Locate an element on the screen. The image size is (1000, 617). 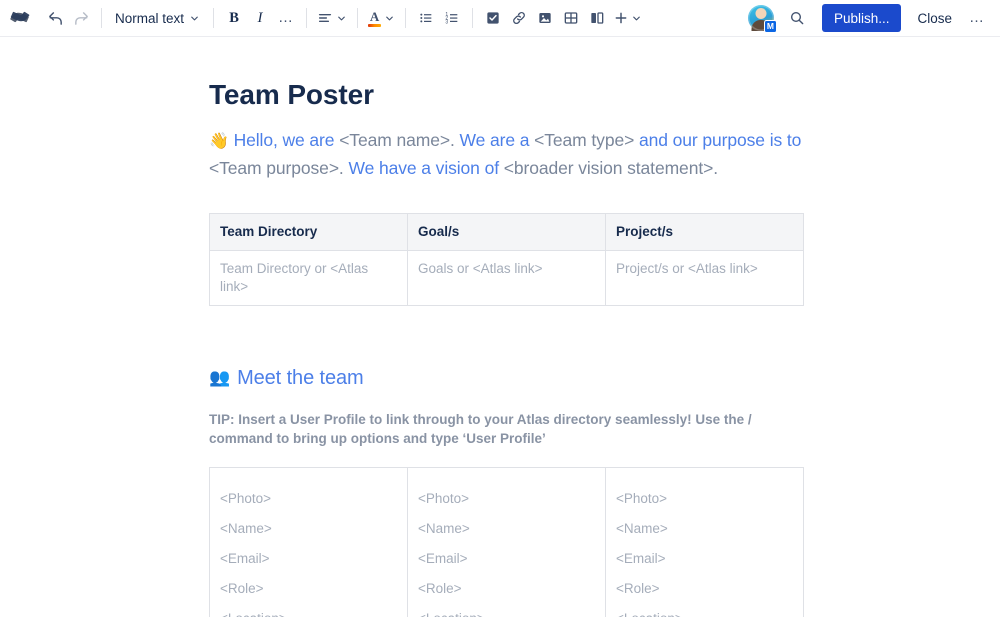
table-header-row: Team Directory Goal/s Project/s is located at coordinates (506, 232).